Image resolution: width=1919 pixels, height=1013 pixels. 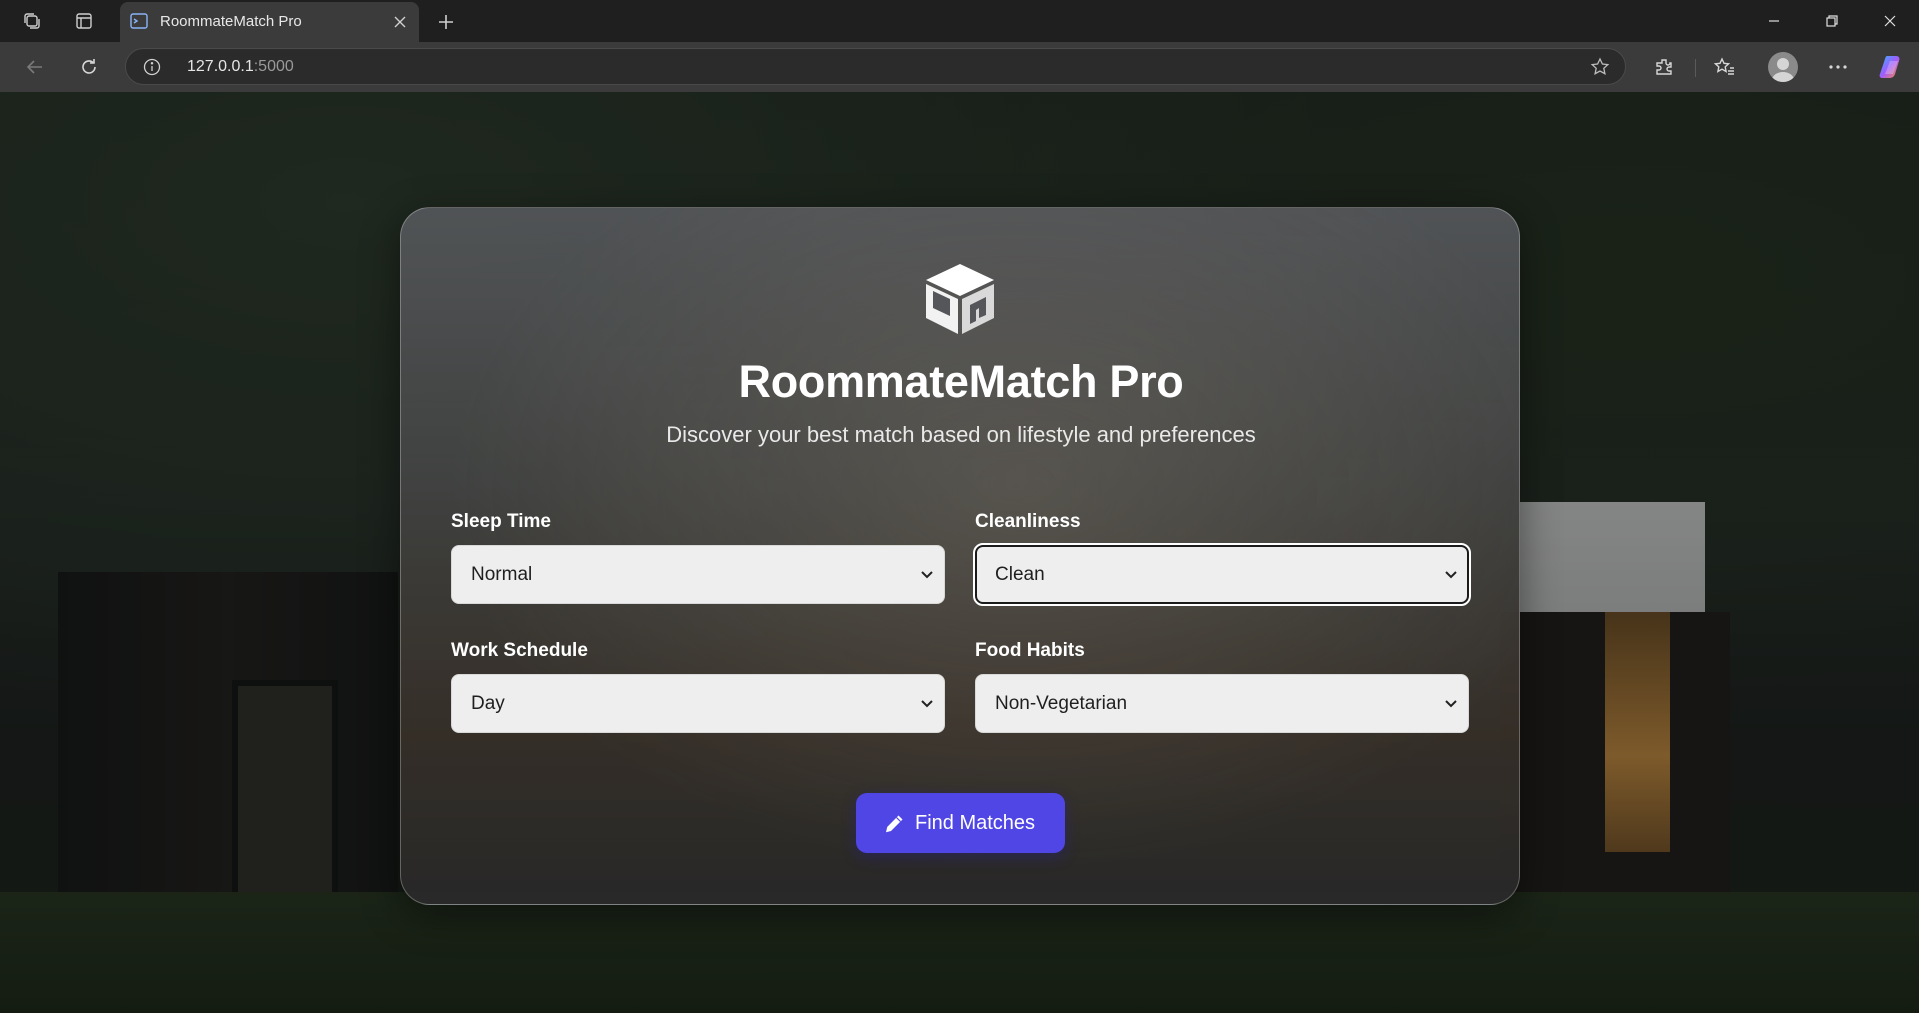 What do you see at coordinates (1724, 67) in the screenshot?
I see `favorites-icon` at bounding box center [1724, 67].